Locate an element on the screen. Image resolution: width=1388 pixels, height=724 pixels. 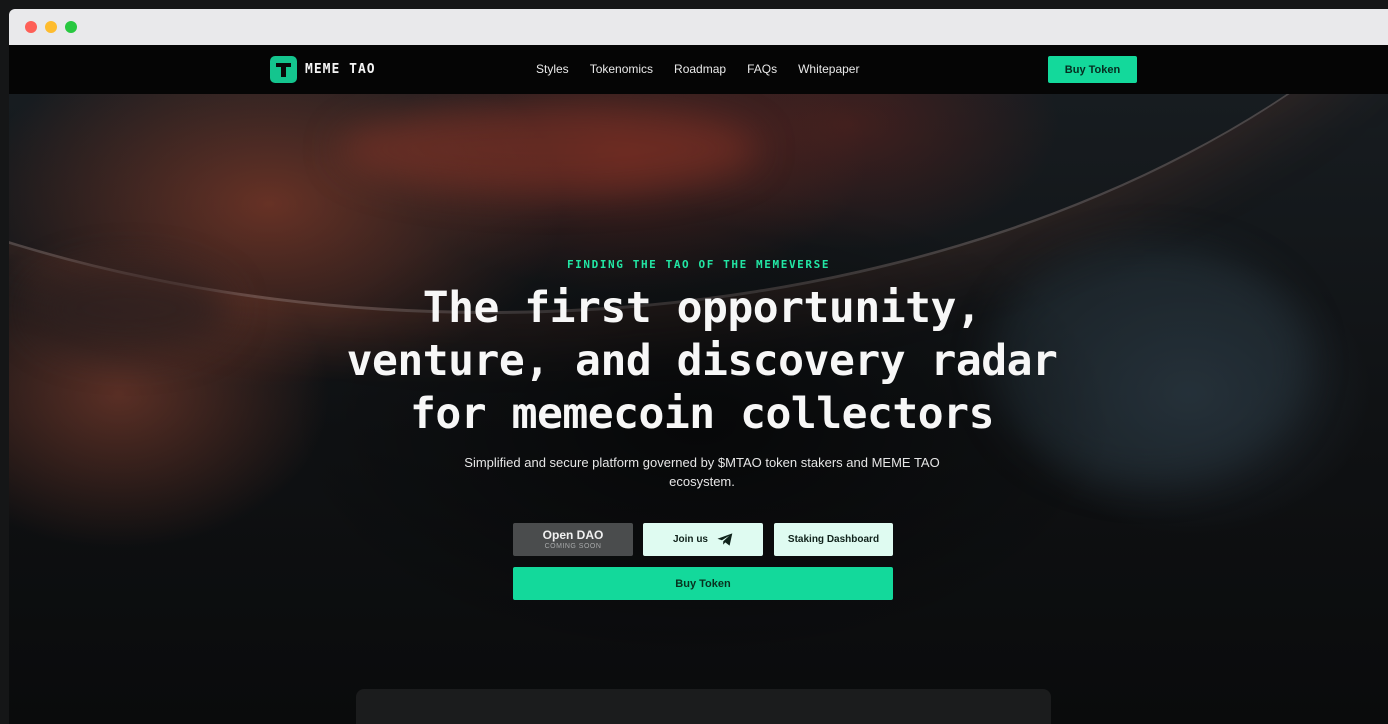
nav-link-roadmap: Roadmap is located at coordinates (700, 69).